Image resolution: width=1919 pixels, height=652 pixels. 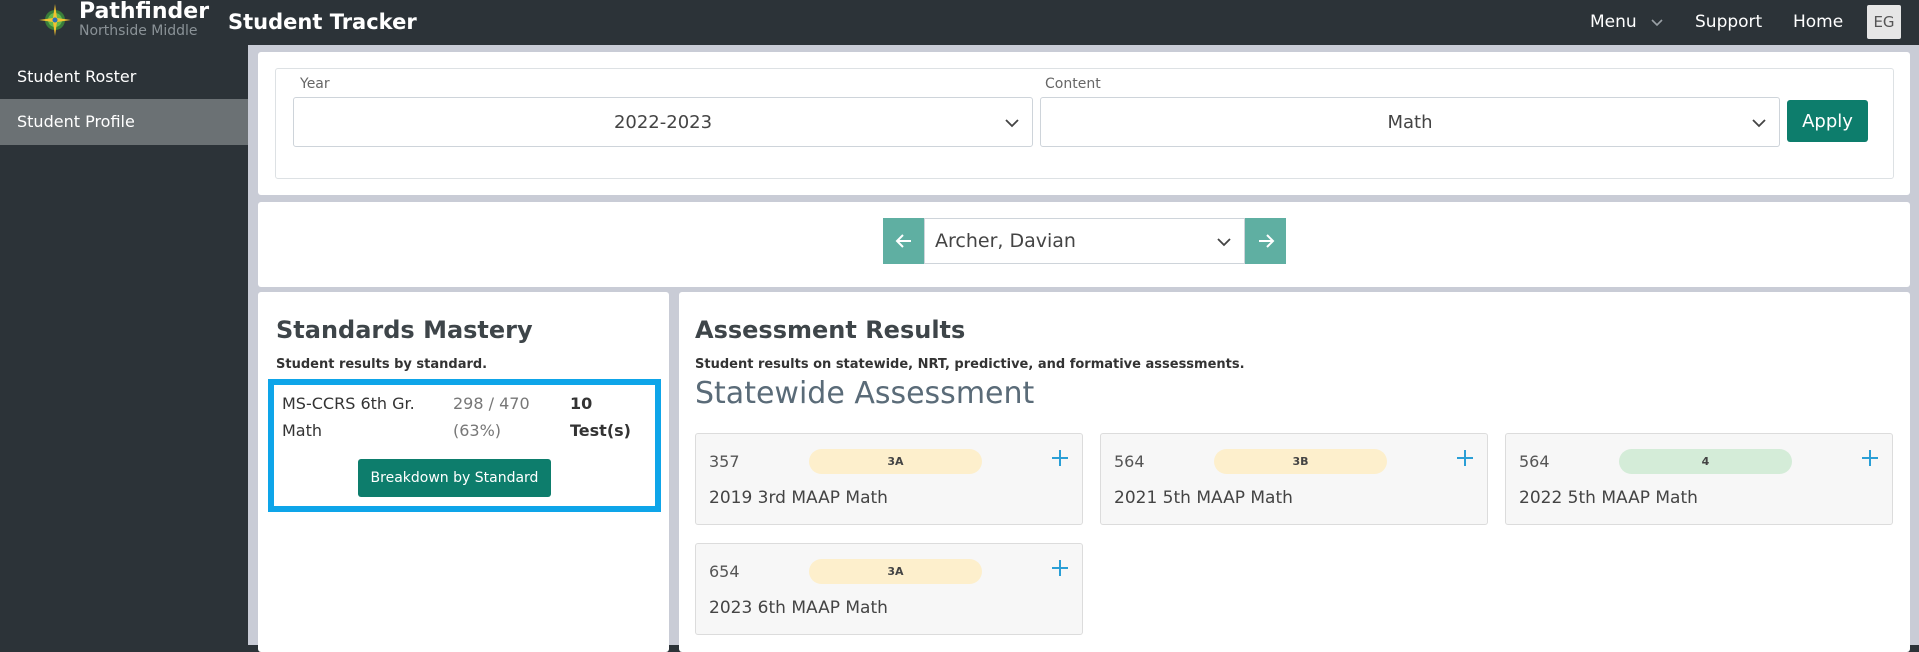 I want to click on standards-subtitle: Student results by standard., so click(x=382, y=364).